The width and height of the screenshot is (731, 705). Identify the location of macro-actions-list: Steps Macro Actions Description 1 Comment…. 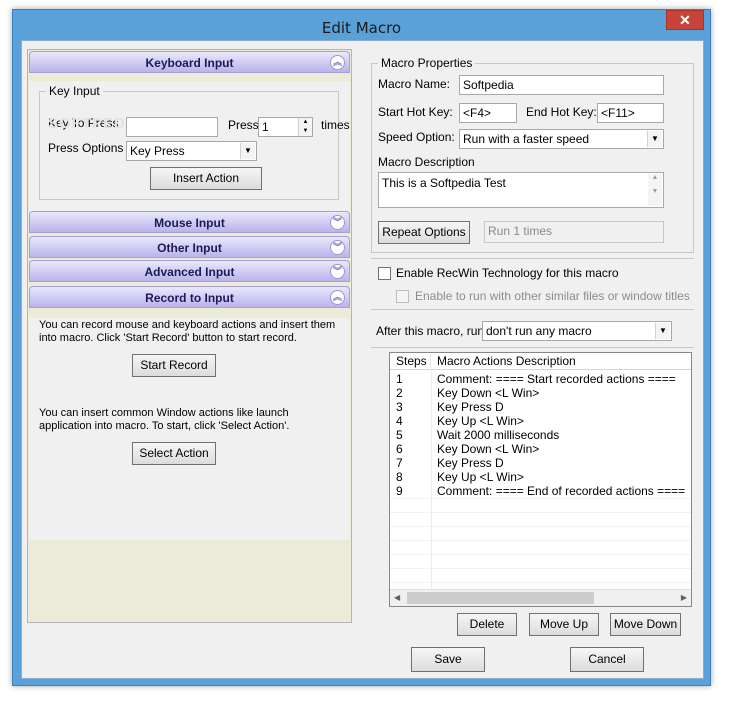
(540, 479).